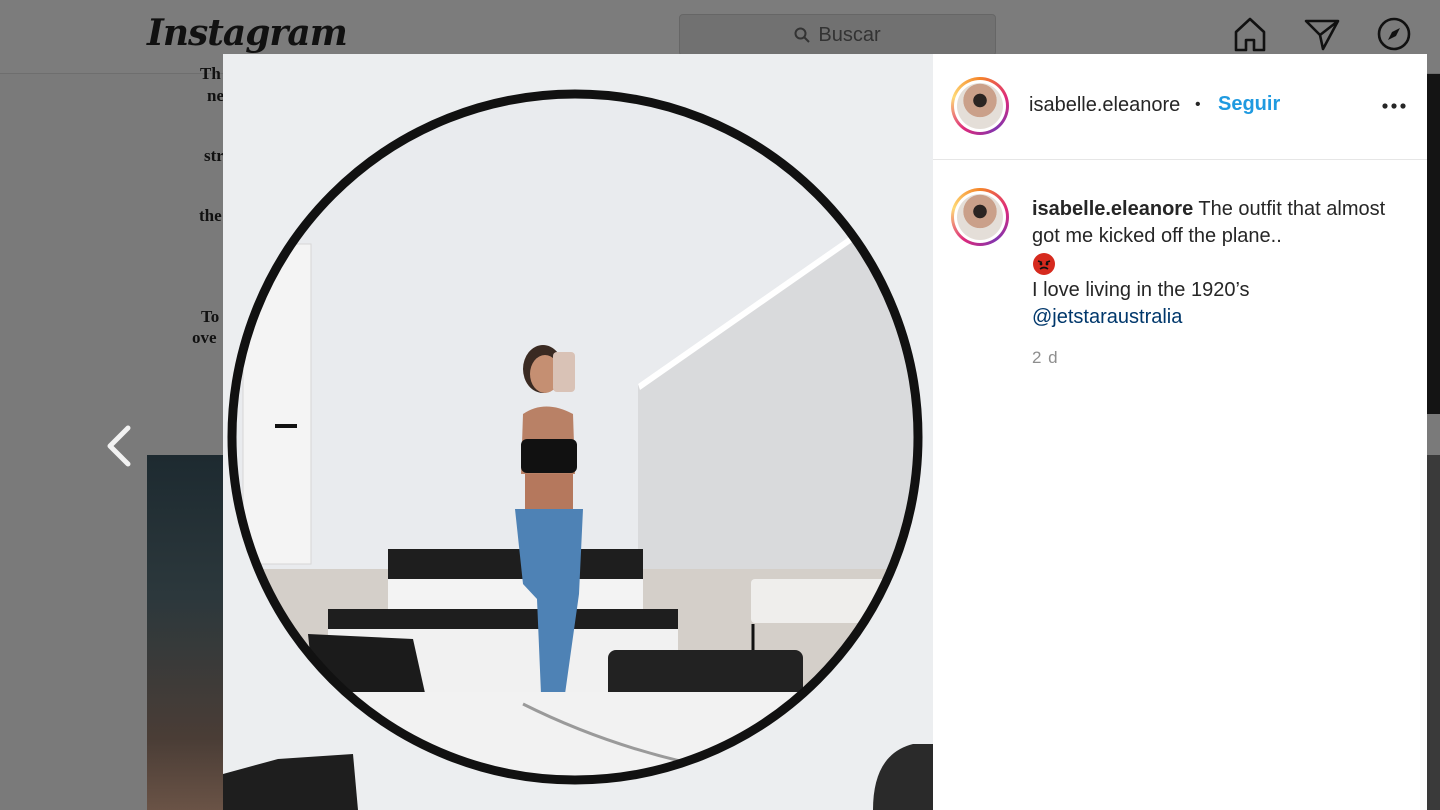 This screenshot has height=810, width=1440. I want to click on background-text: str, so click(214, 155).